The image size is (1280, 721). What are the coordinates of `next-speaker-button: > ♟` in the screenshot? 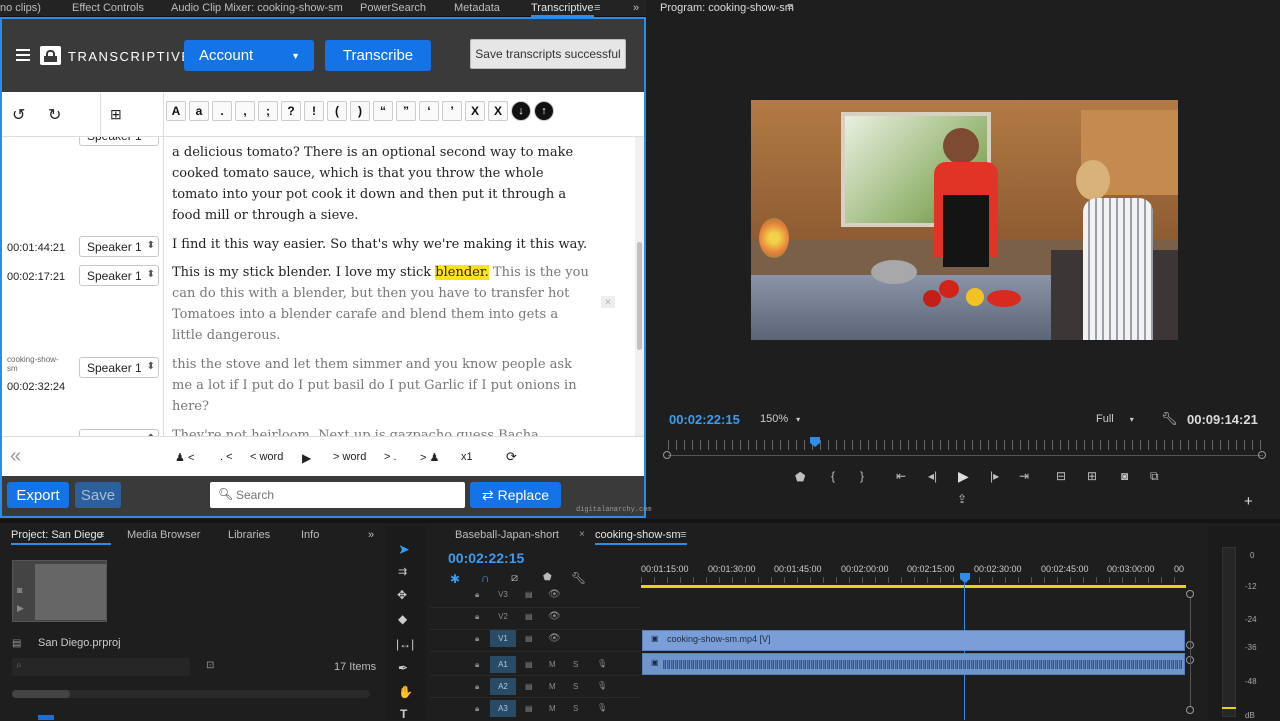 It's located at (429, 457).